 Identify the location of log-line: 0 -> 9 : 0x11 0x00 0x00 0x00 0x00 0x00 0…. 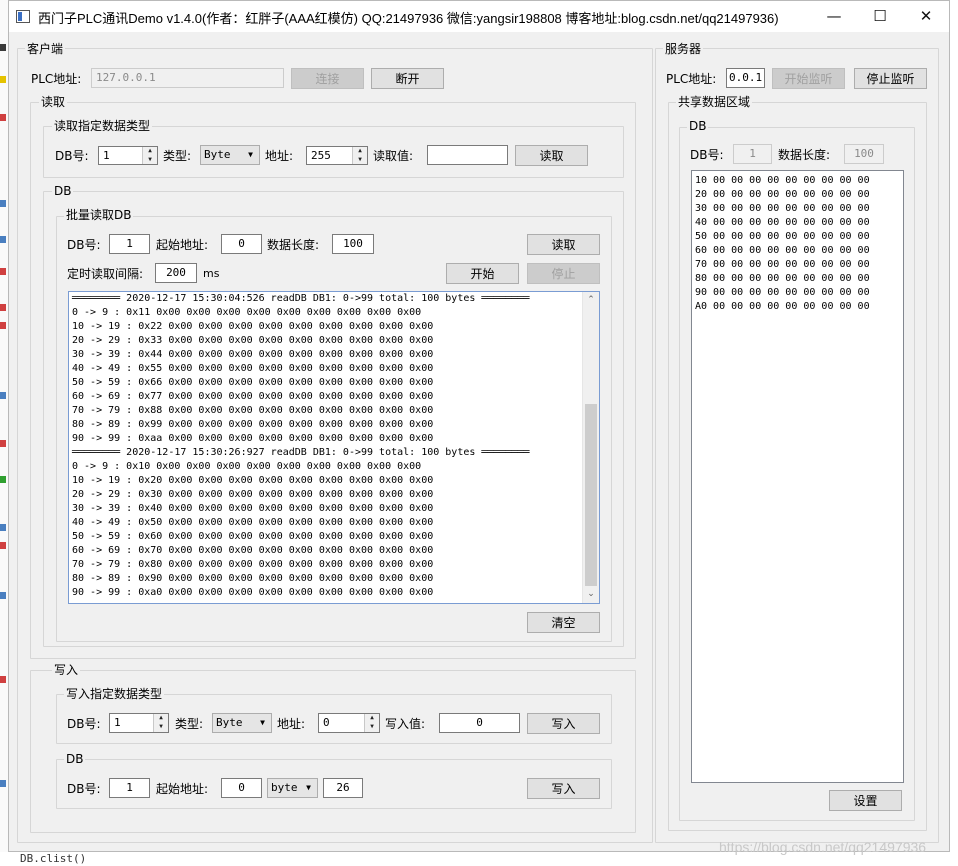
(247, 312).